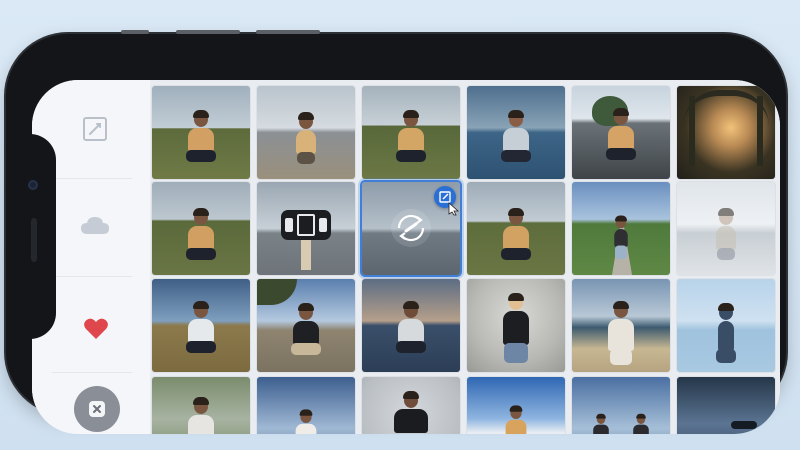  I want to click on close-icon, so click(97, 409).